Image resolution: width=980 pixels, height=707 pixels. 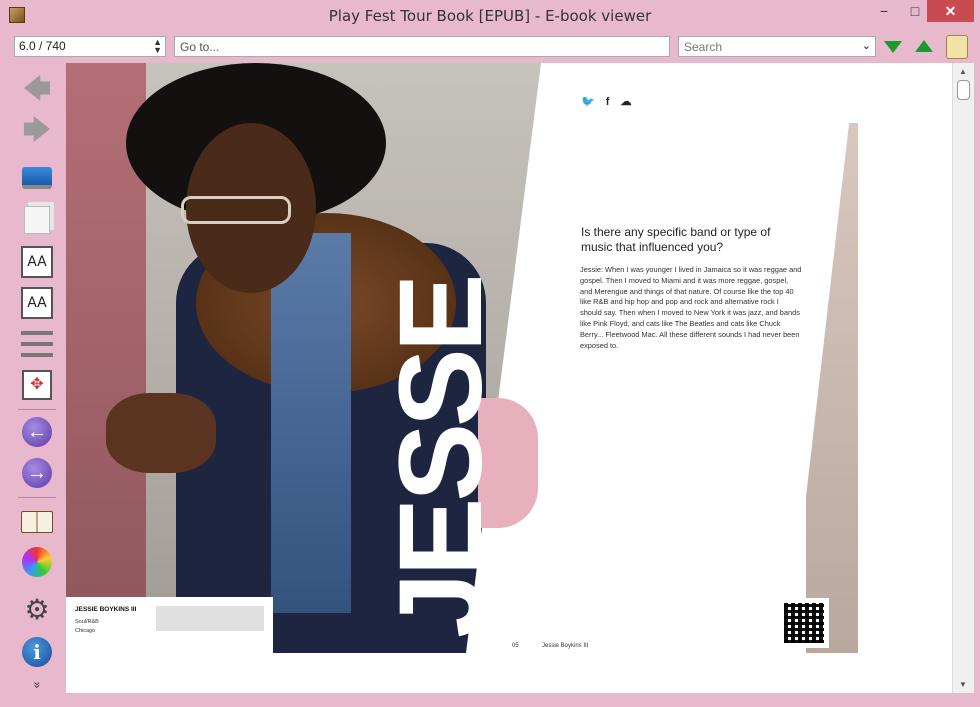 I want to click on photo-denim-shirt, so click(x=311, y=423).